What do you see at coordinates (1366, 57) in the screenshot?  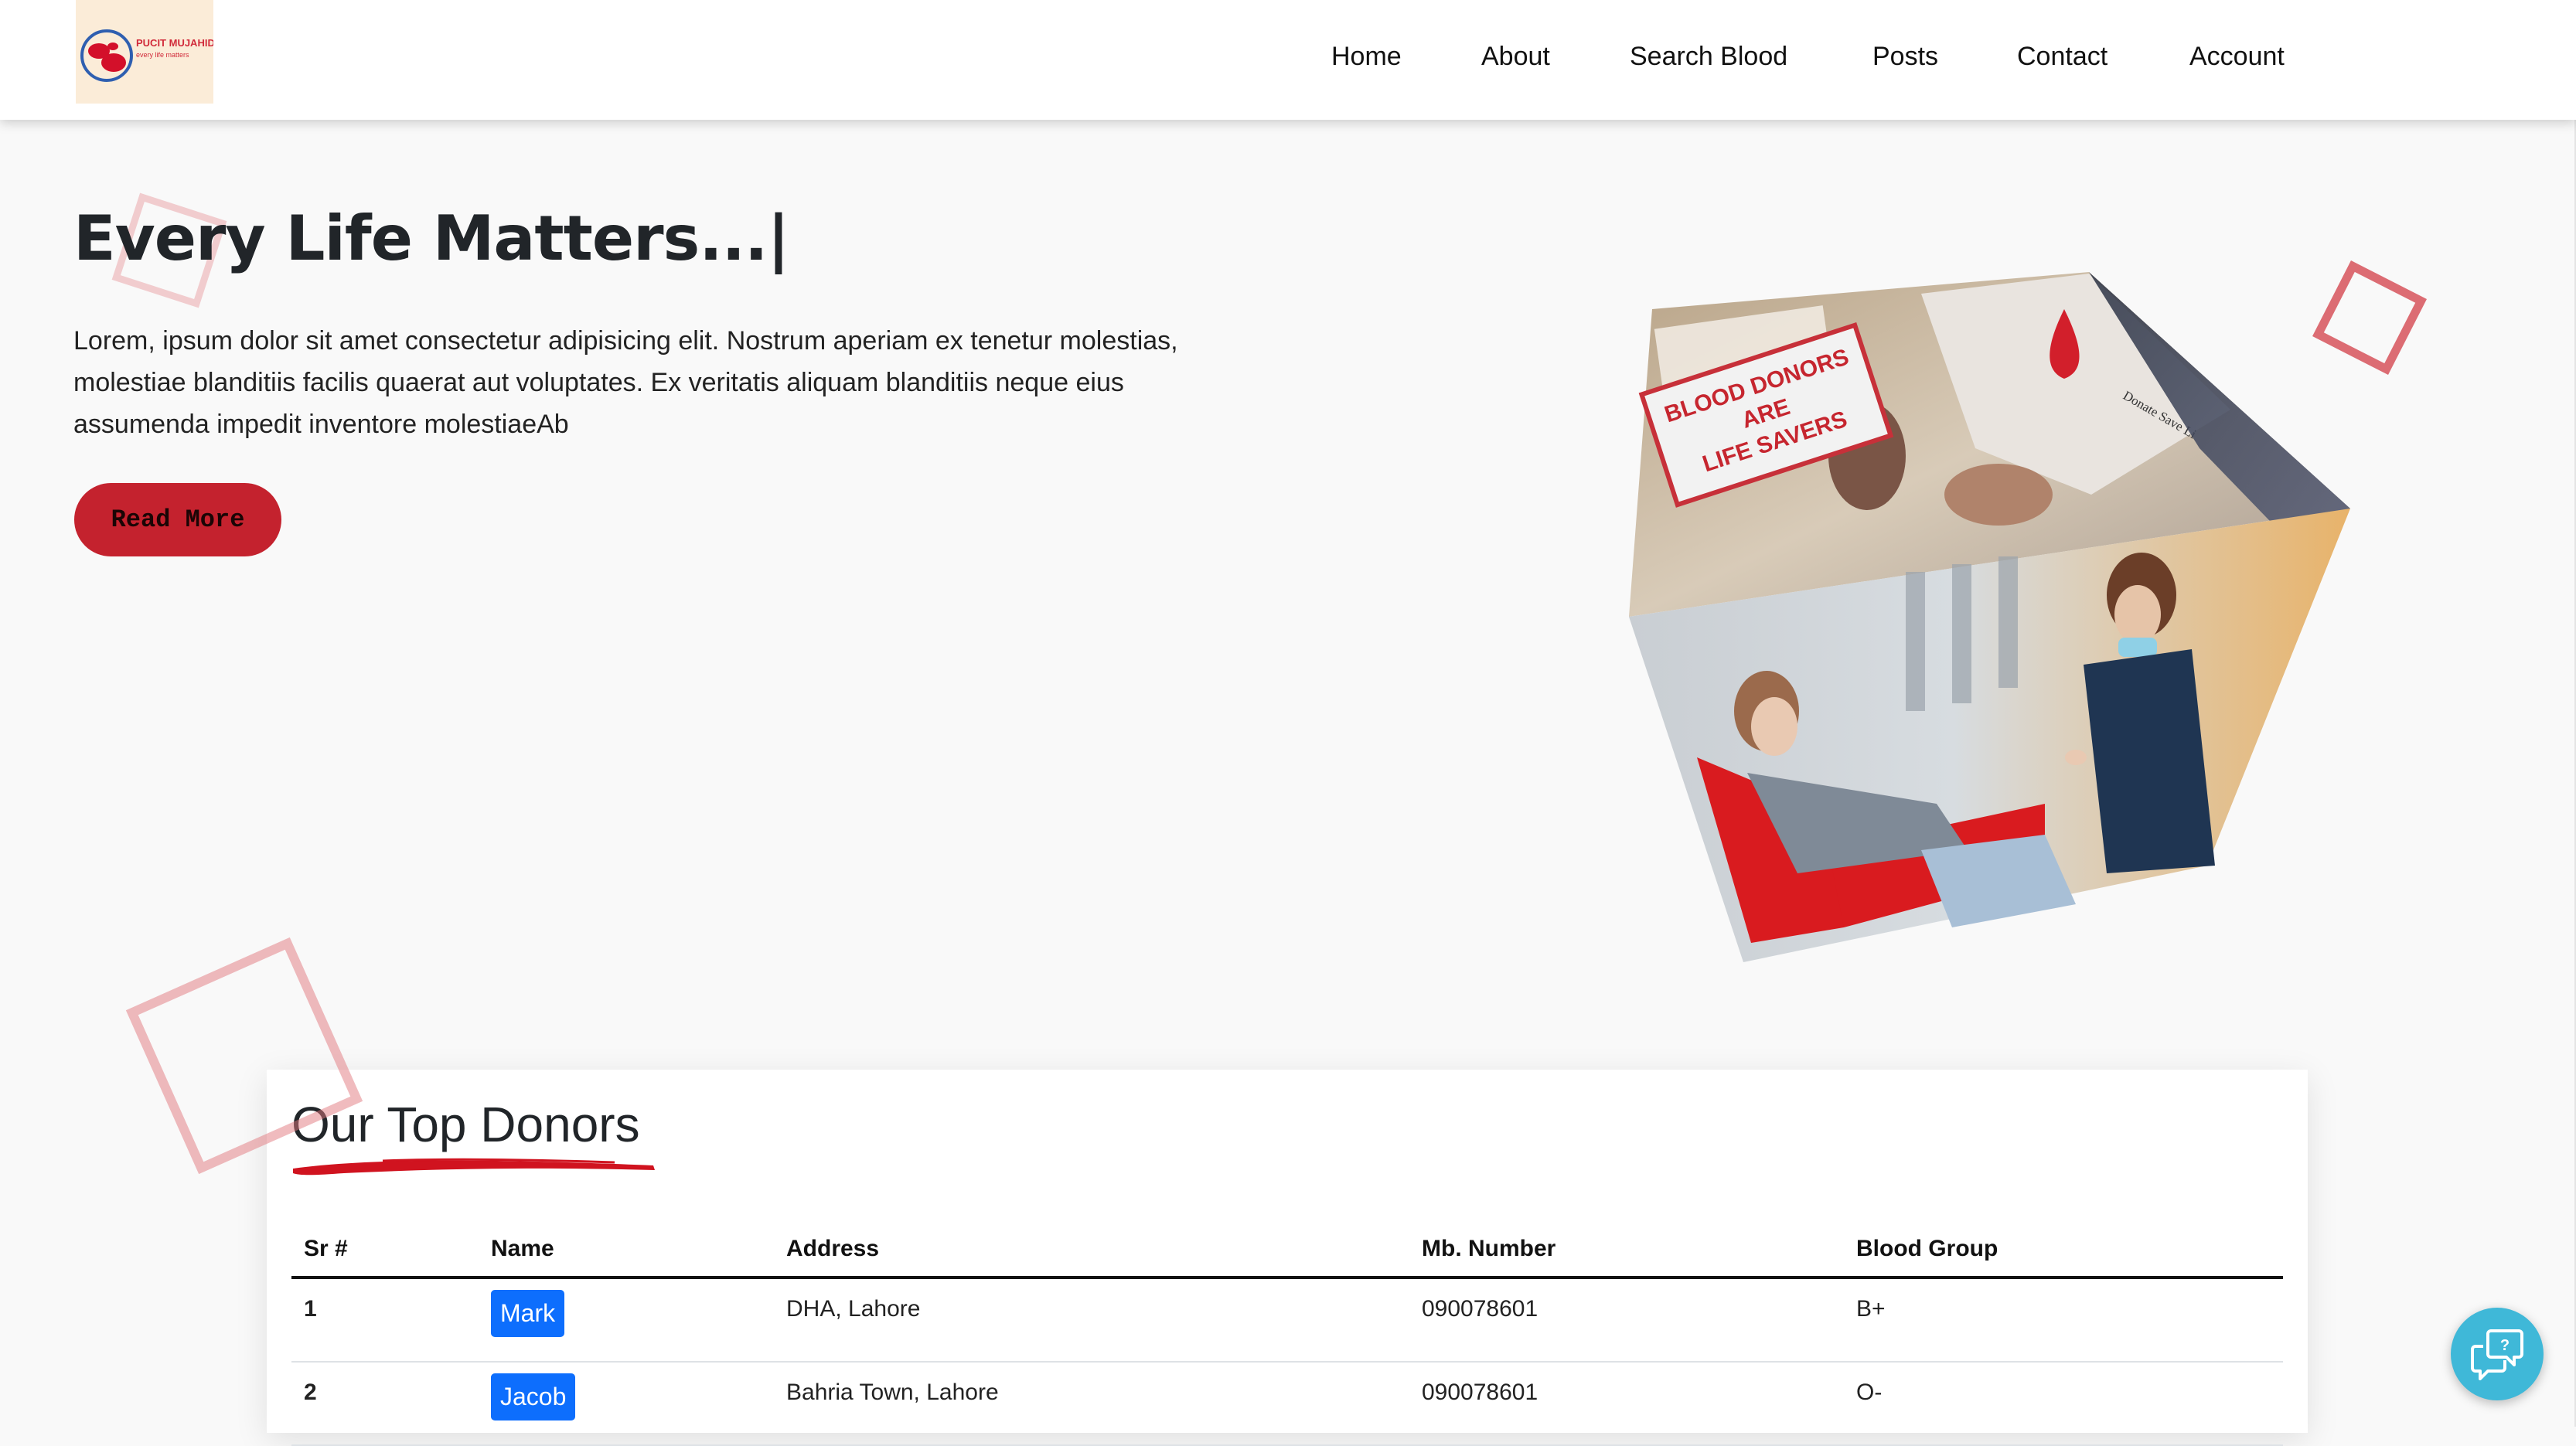 I see `nav-home: Home` at bounding box center [1366, 57].